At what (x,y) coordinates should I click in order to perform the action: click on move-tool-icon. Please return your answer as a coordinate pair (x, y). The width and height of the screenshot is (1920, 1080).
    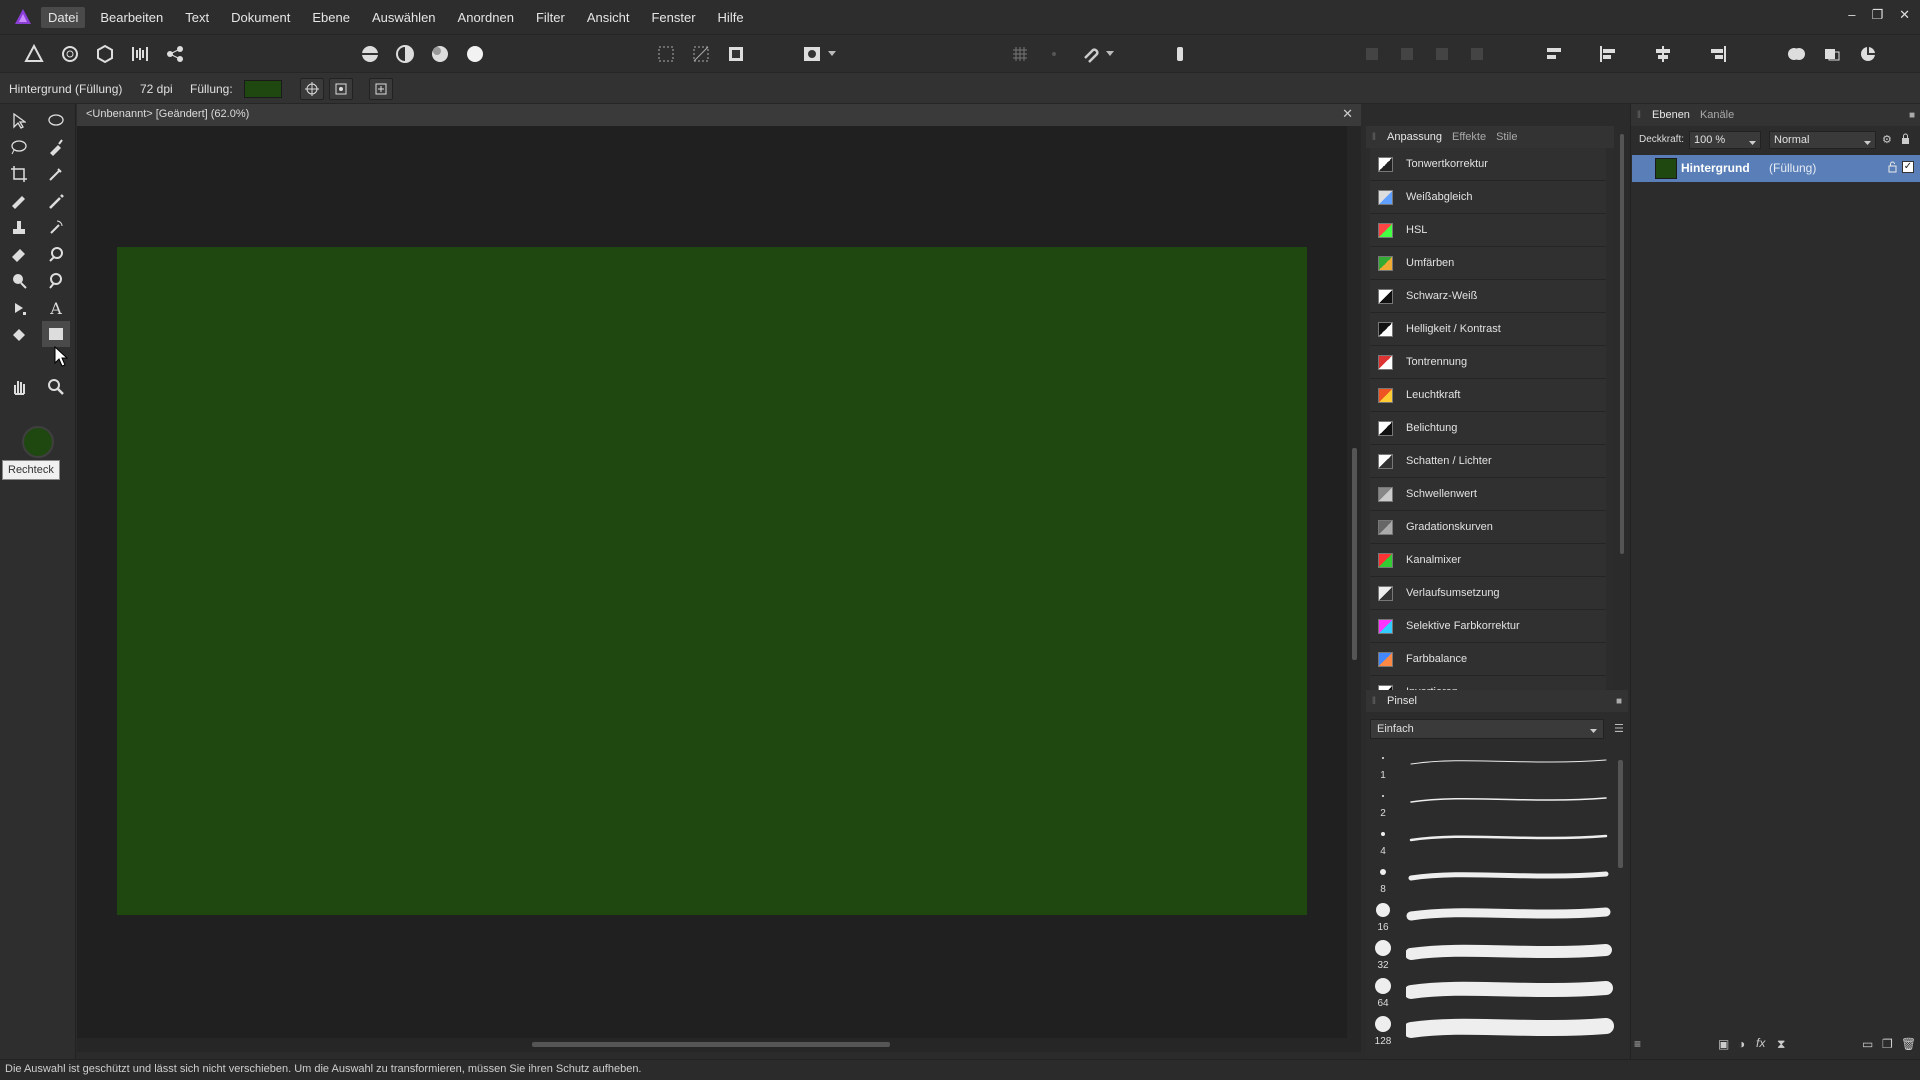
    Looking at the image, I should click on (19, 121).